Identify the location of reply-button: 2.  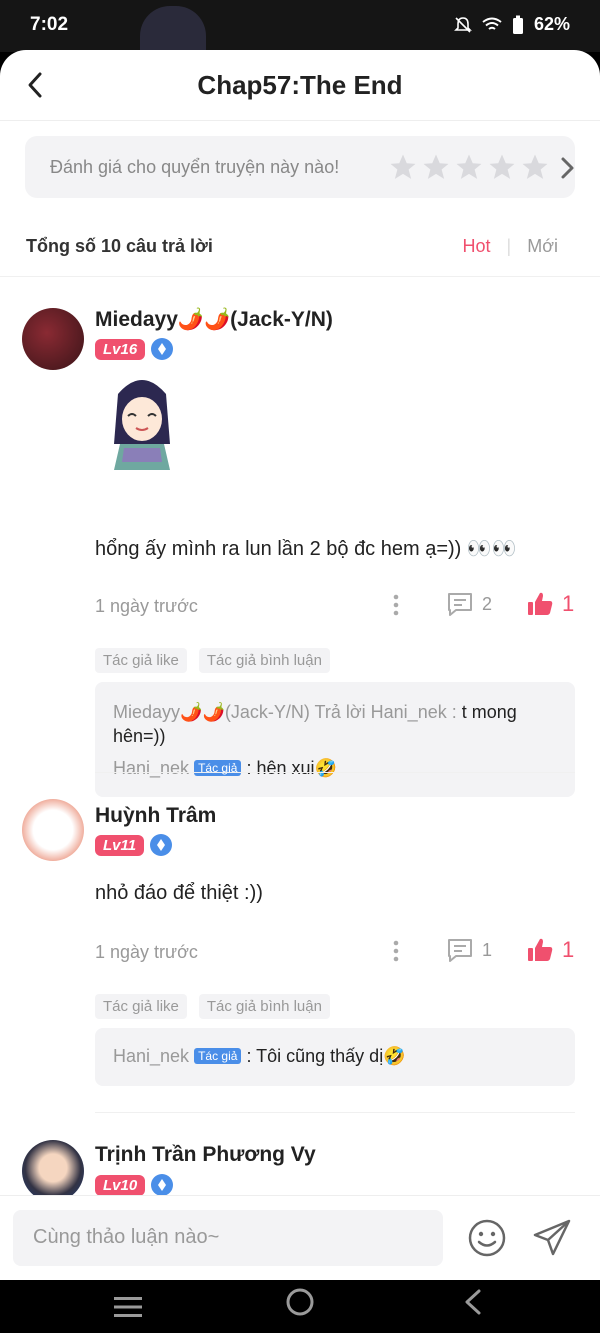
(469, 604).